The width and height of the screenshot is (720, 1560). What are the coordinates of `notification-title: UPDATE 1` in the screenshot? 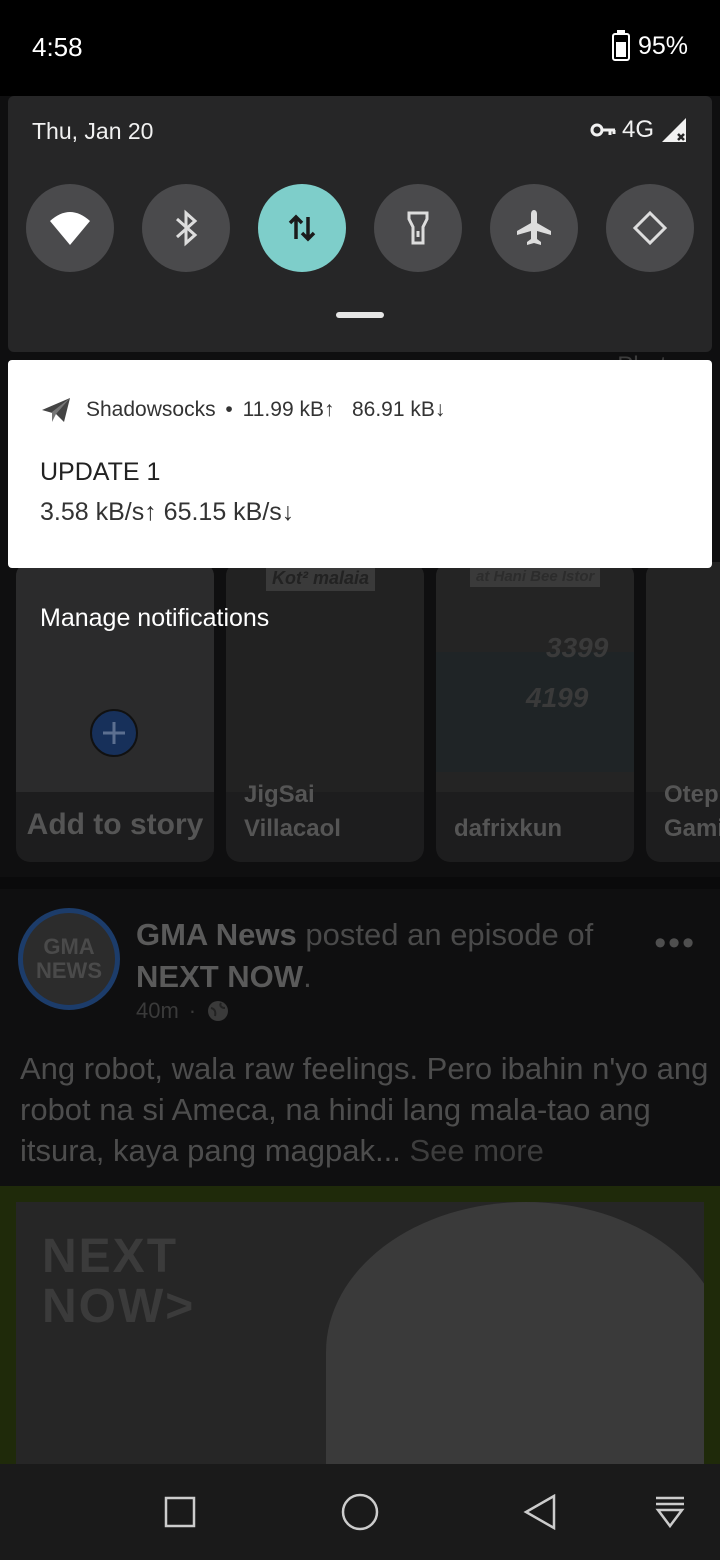 It's located at (100, 472).